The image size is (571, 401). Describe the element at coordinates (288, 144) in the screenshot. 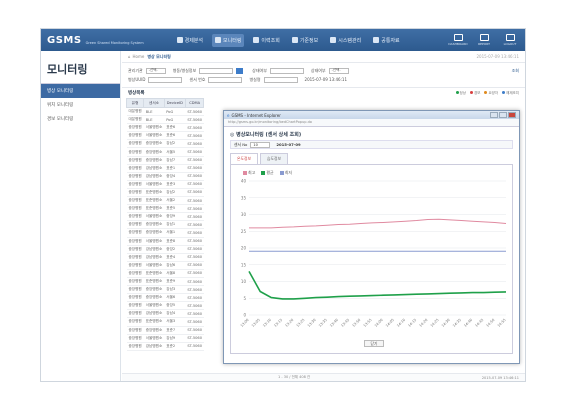

I see `popup-date: 2015-07-09` at that location.